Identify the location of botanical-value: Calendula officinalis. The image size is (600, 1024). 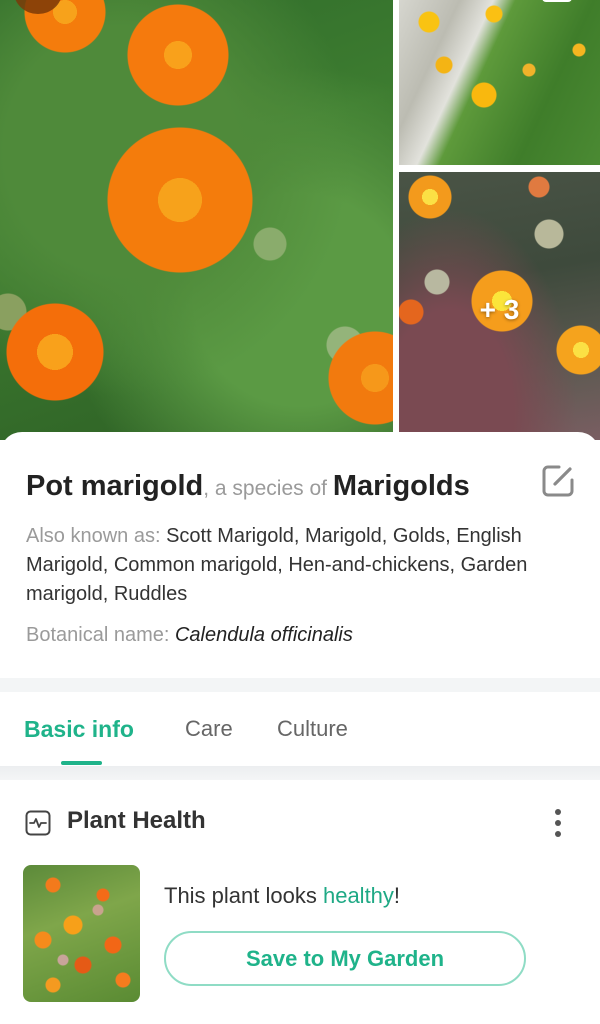
(263, 635).